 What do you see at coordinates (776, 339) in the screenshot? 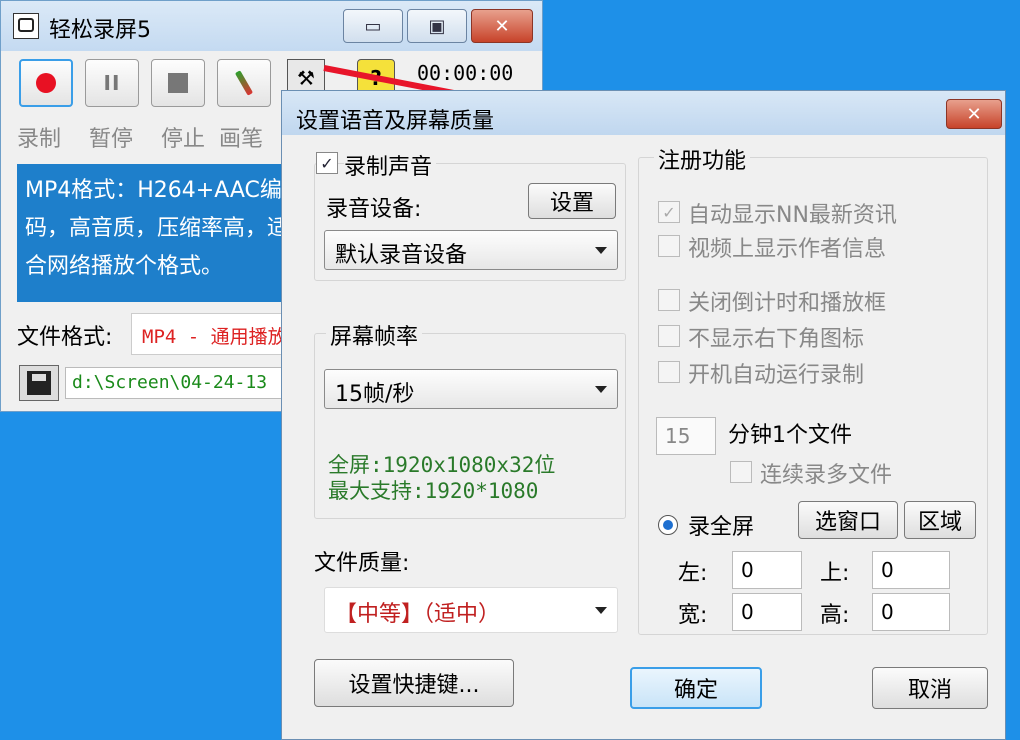
I see `option-tray-icon-label: 不显示右下角图标` at bounding box center [776, 339].